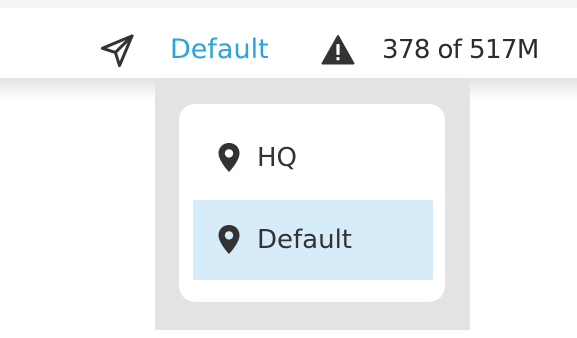  I want to click on send-icon, so click(117, 51).